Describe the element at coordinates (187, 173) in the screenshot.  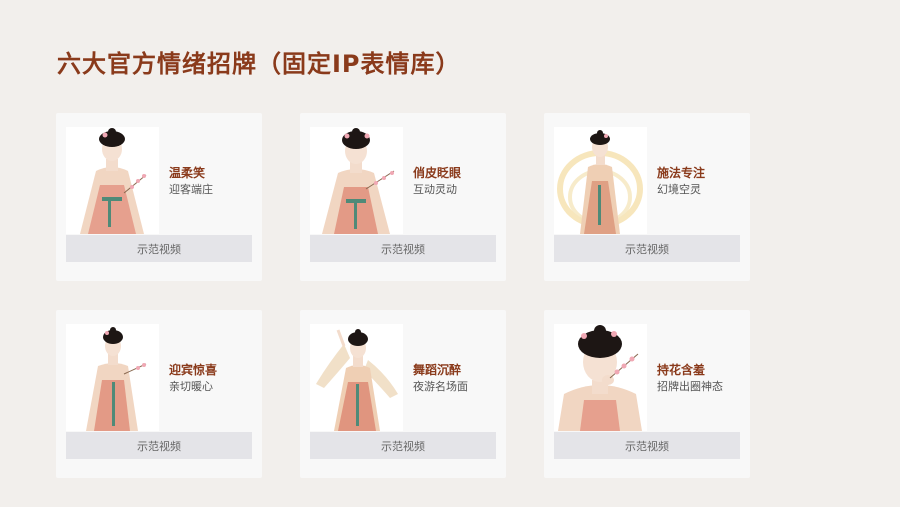
I see `emotion-name: 温柔笑` at that location.